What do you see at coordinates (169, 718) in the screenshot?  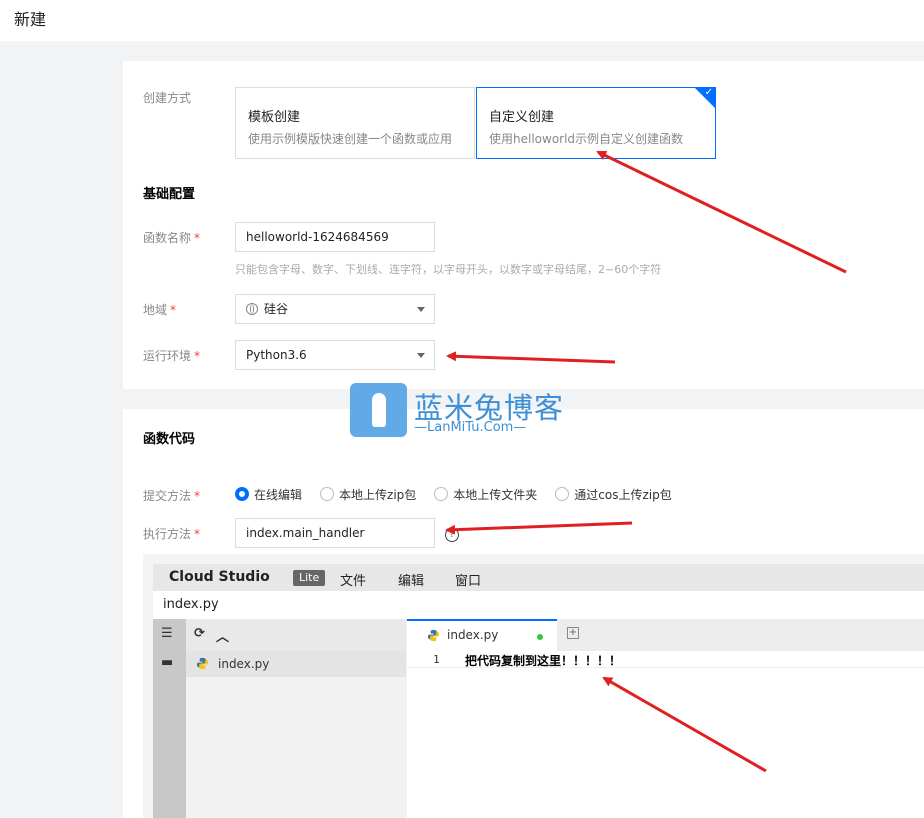 I see `ide-activity-bar: ☰ ▬` at bounding box center [169, 718].